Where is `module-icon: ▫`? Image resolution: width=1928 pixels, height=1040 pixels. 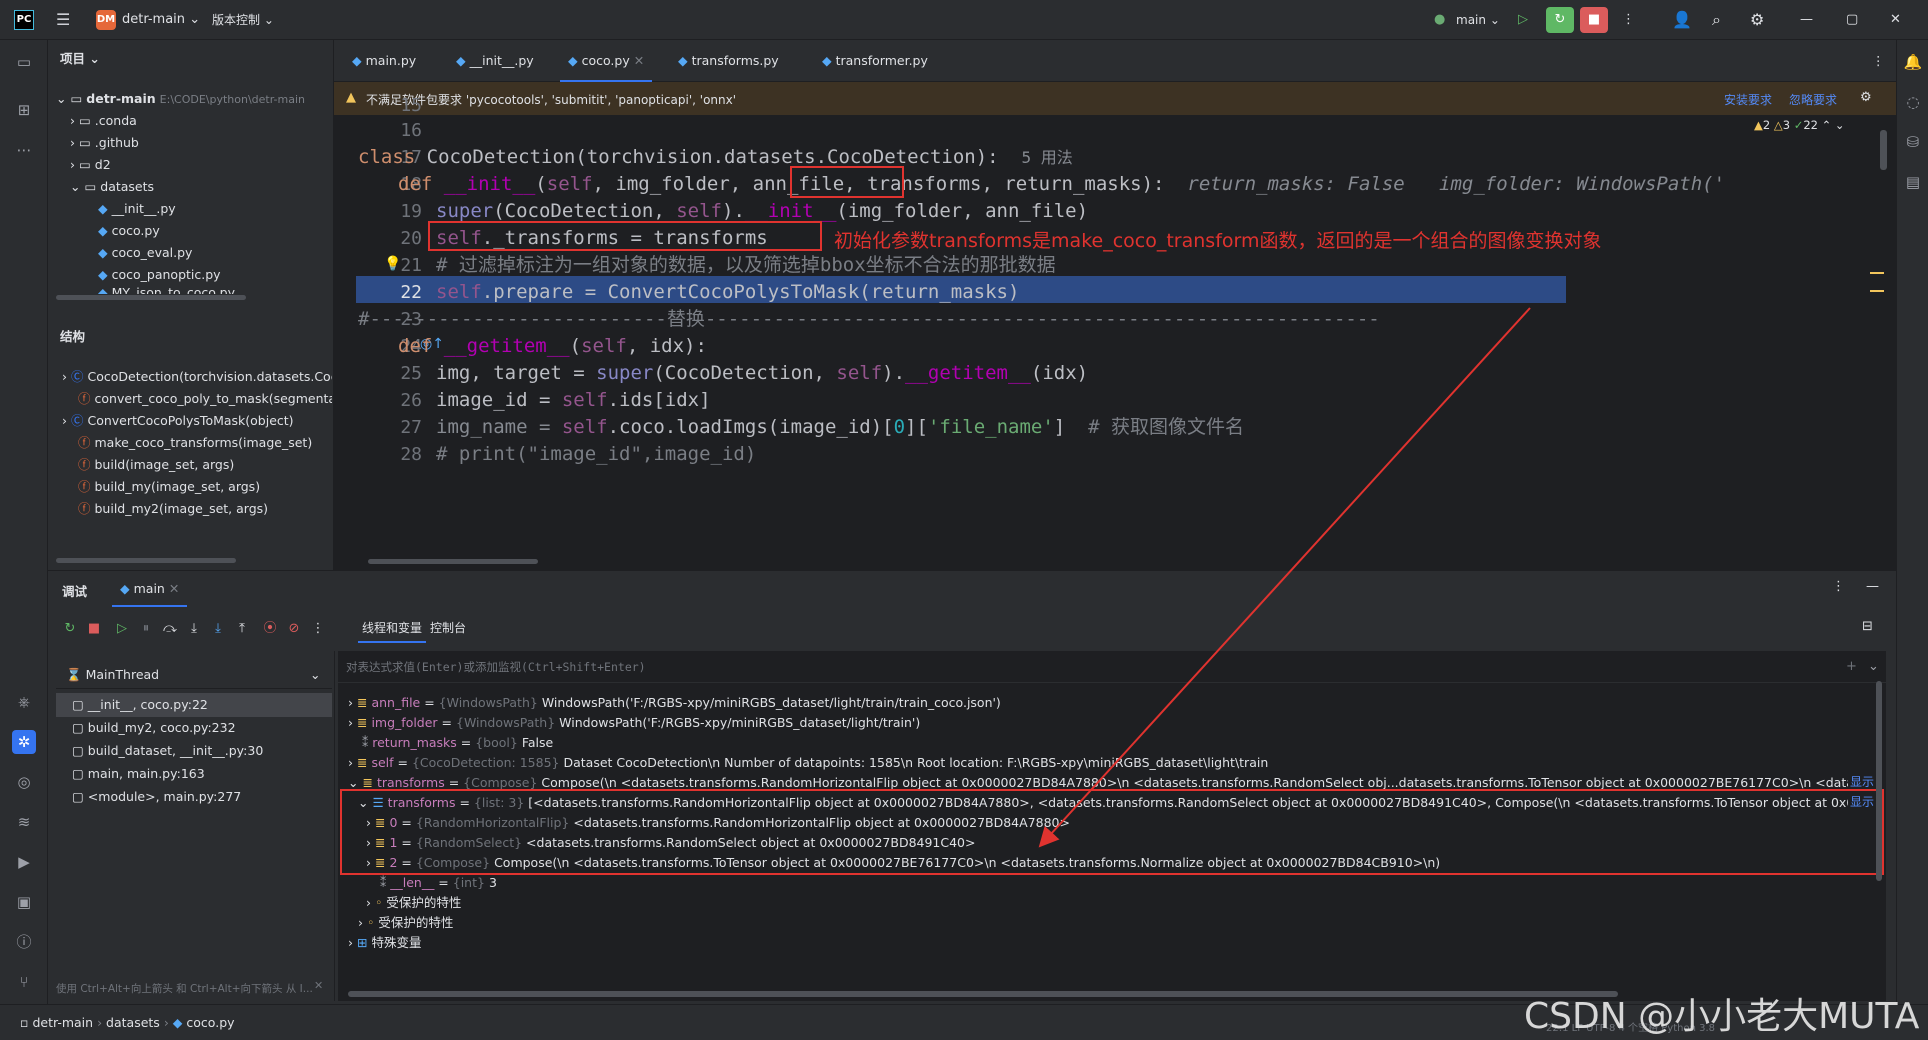
module-icon: ▫ is located at coordinates (24, 1022).